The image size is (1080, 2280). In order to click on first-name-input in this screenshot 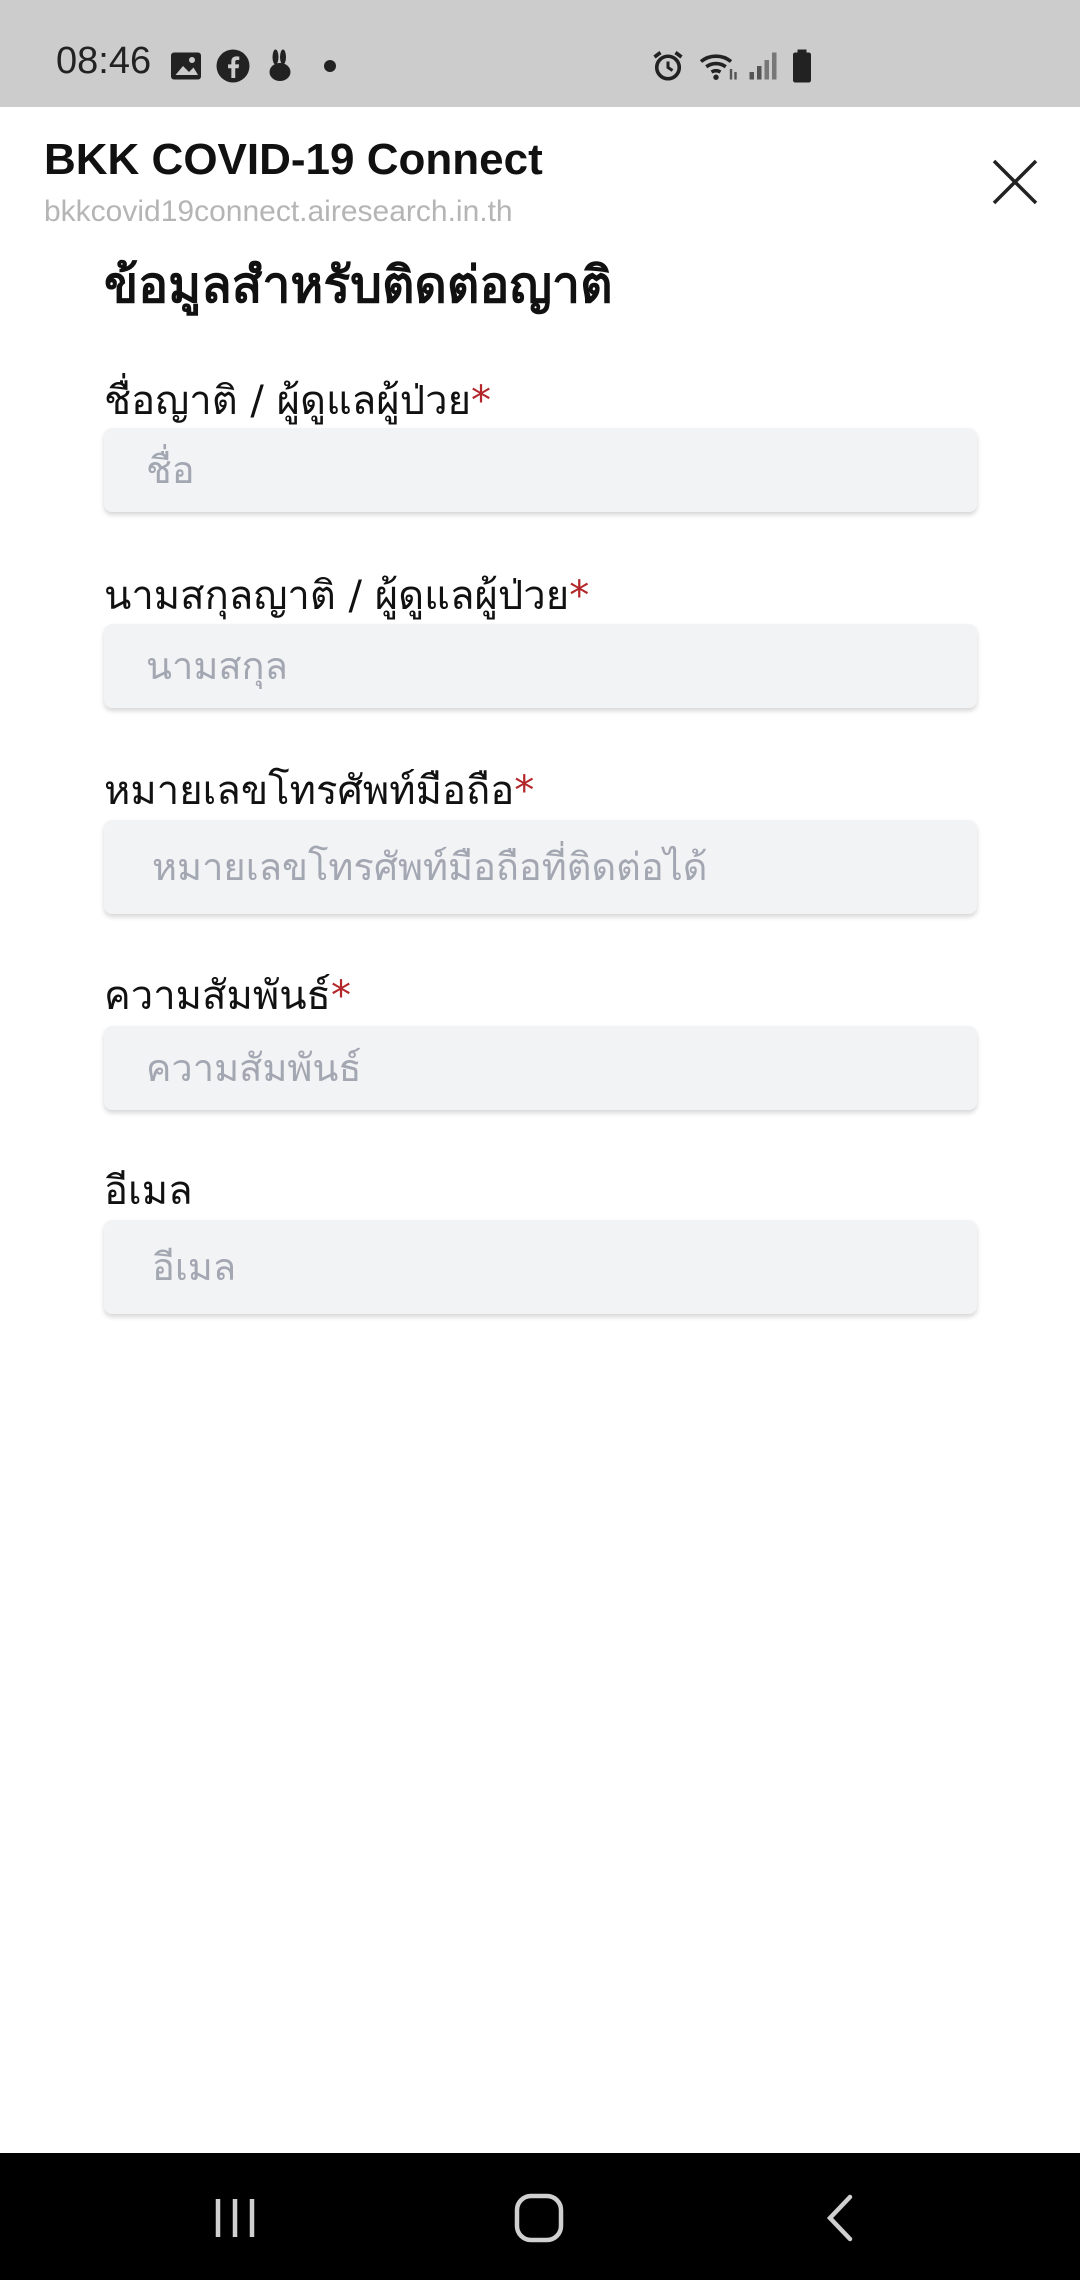, I will do `click(540, 470)`.